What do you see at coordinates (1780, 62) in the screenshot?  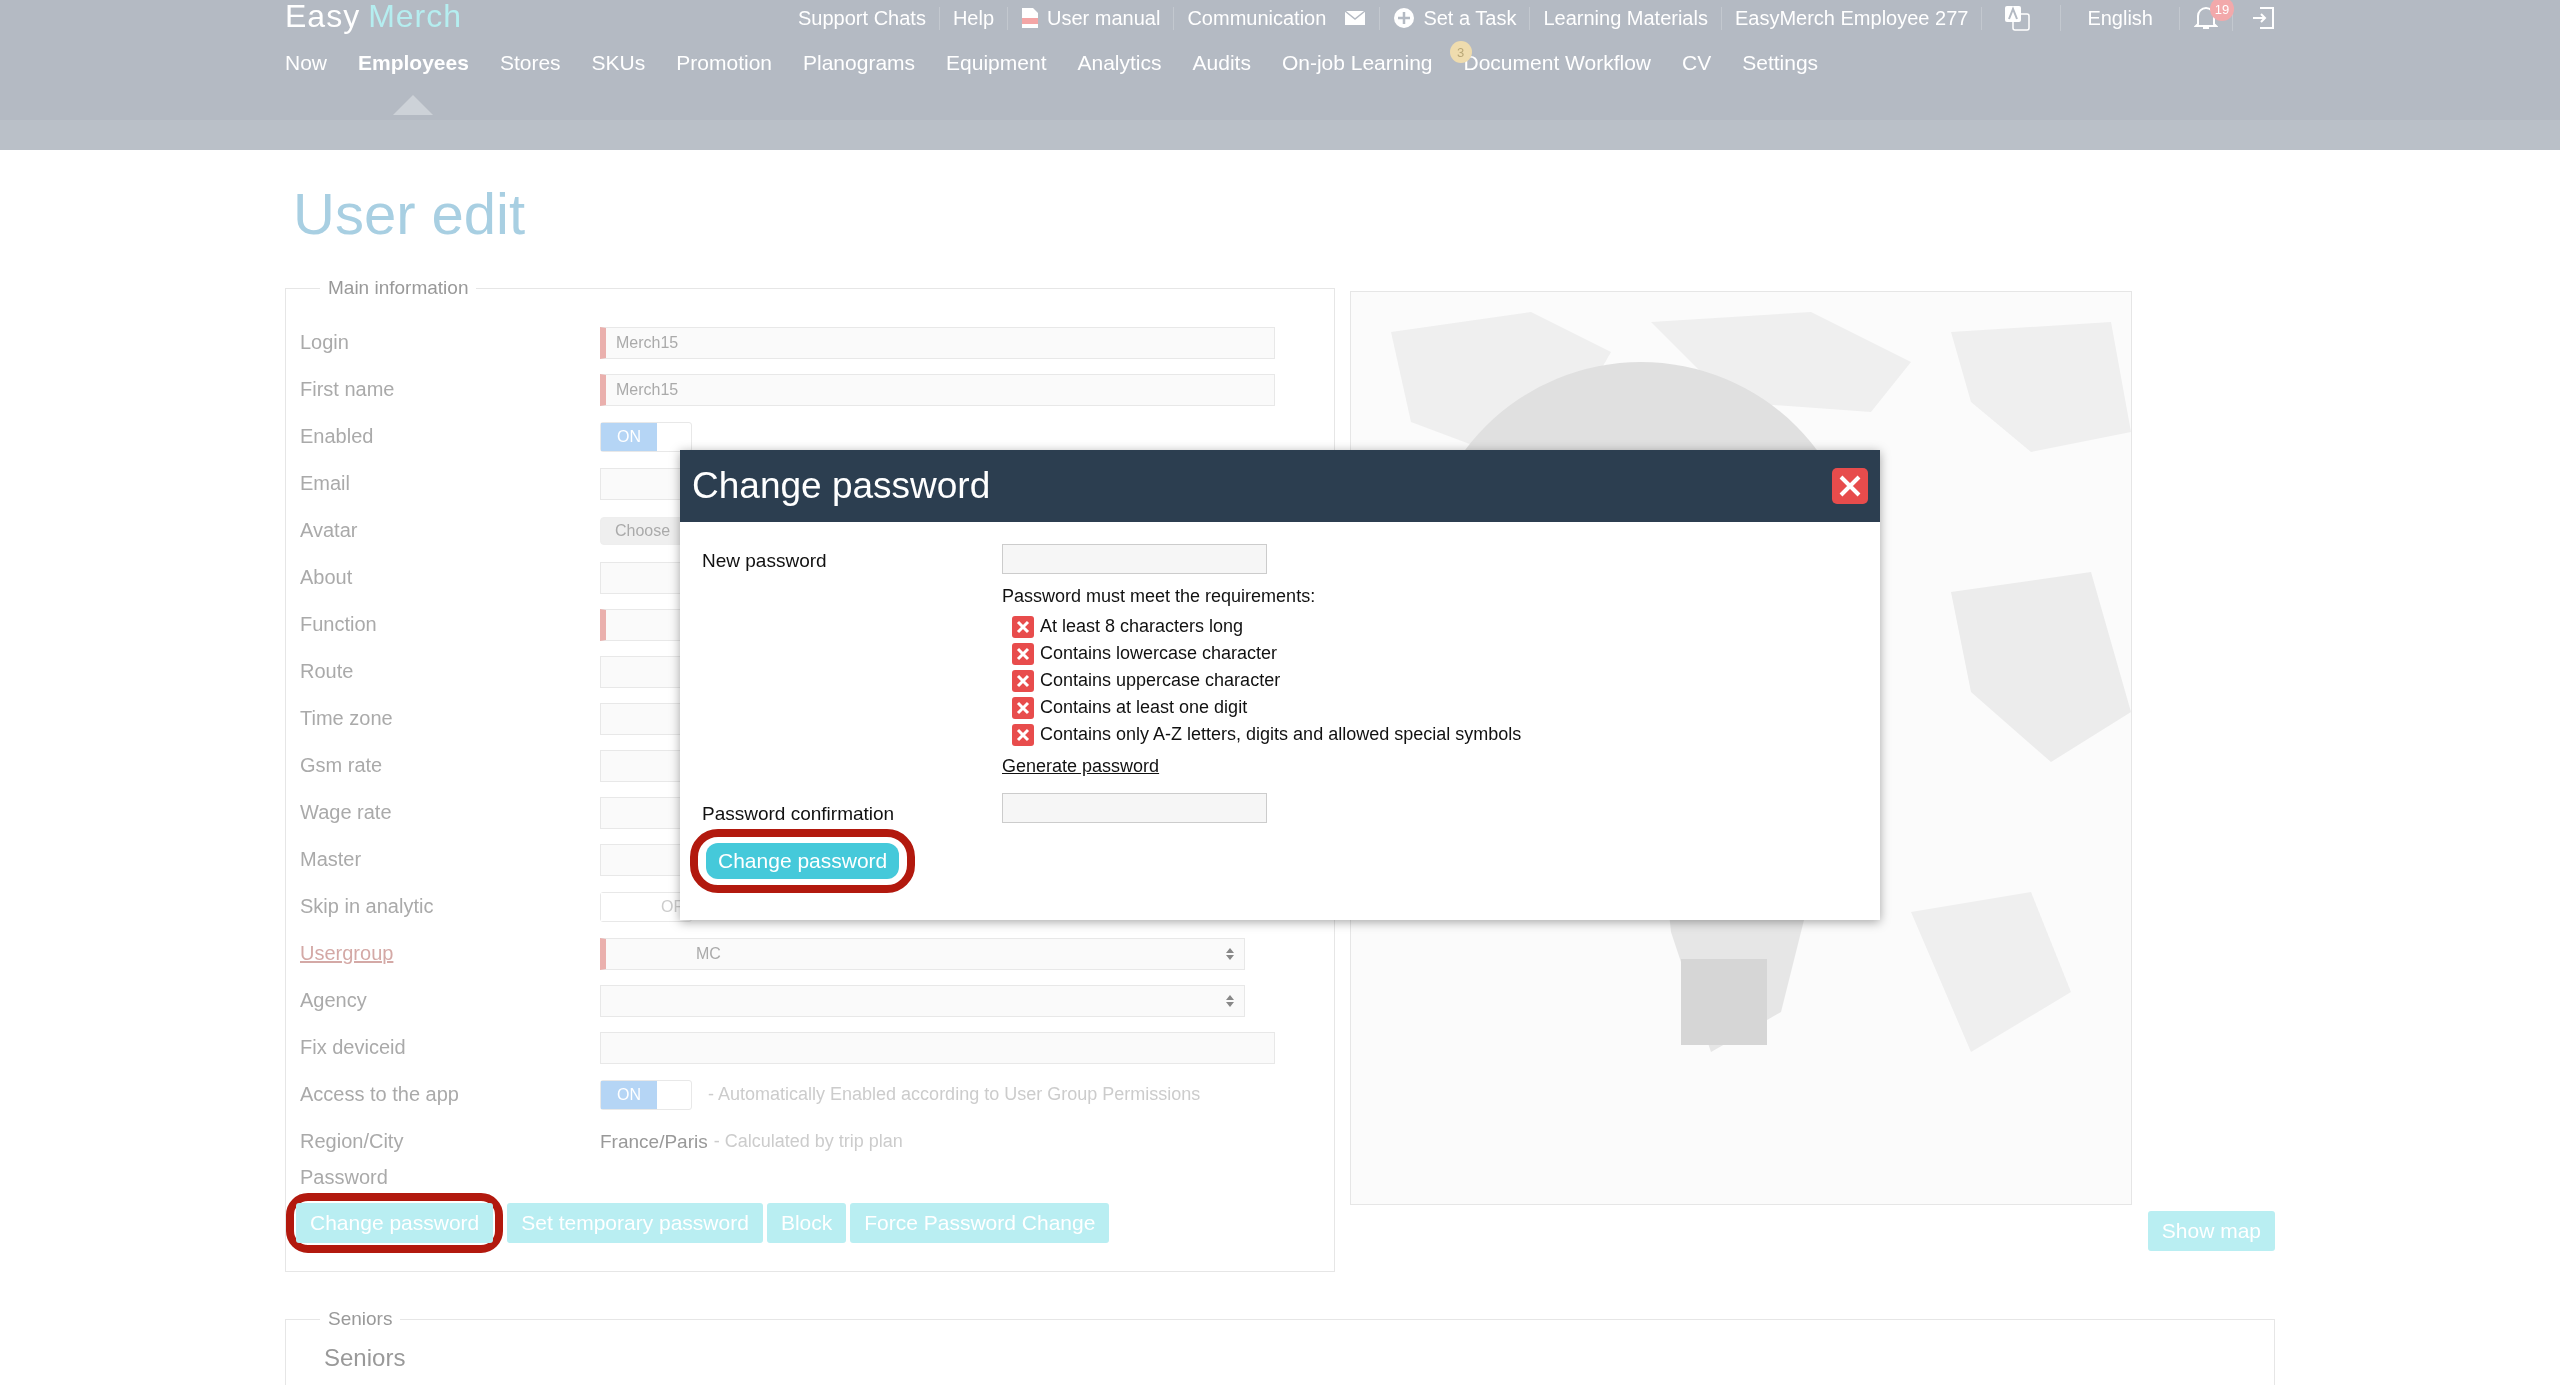 I see `nav-tab: Settings` at bounding box center [1780, 62].